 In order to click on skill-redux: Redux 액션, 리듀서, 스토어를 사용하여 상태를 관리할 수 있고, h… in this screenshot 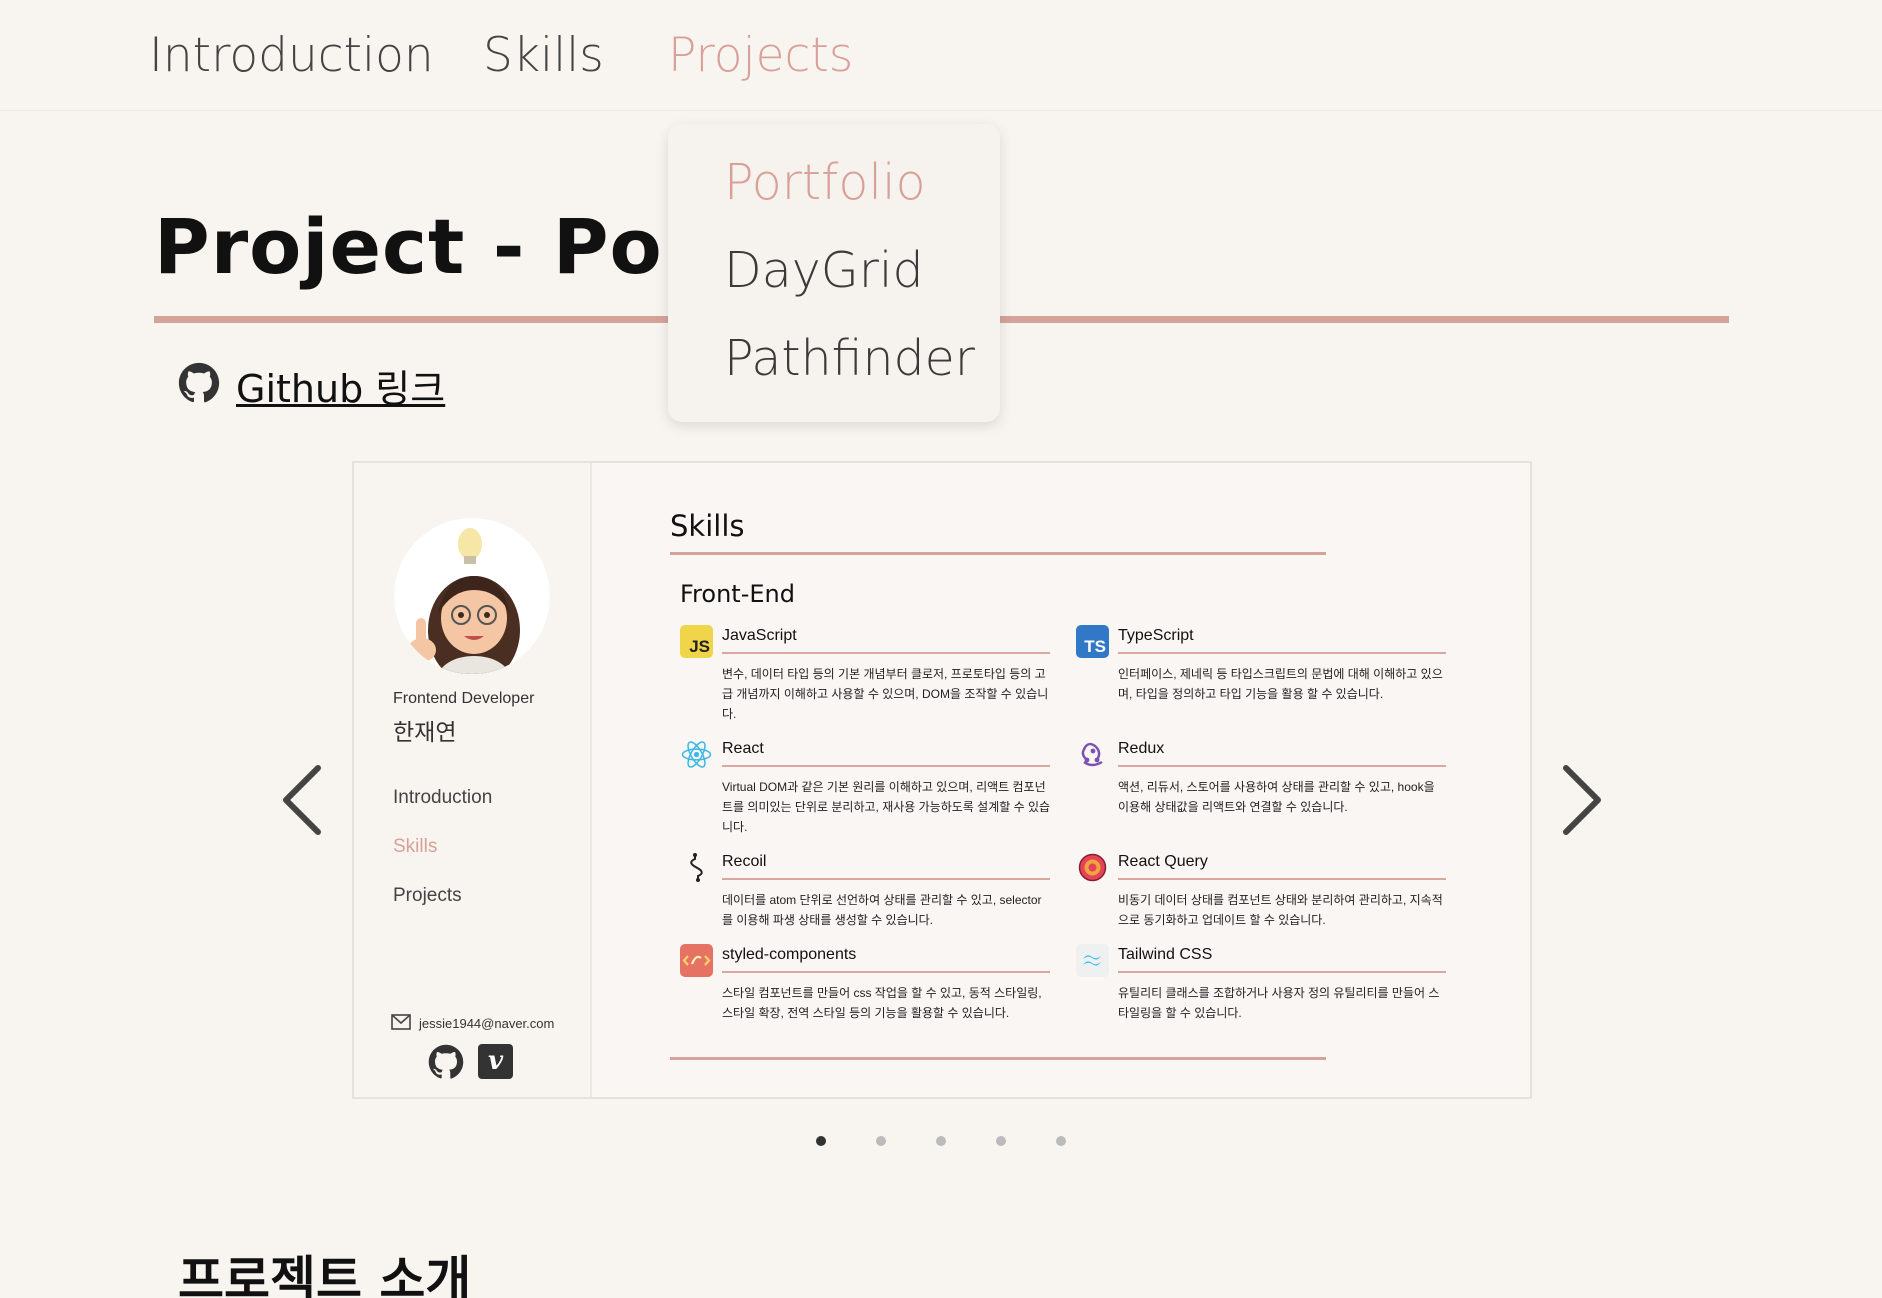, I will do `click(1261, 783)`.